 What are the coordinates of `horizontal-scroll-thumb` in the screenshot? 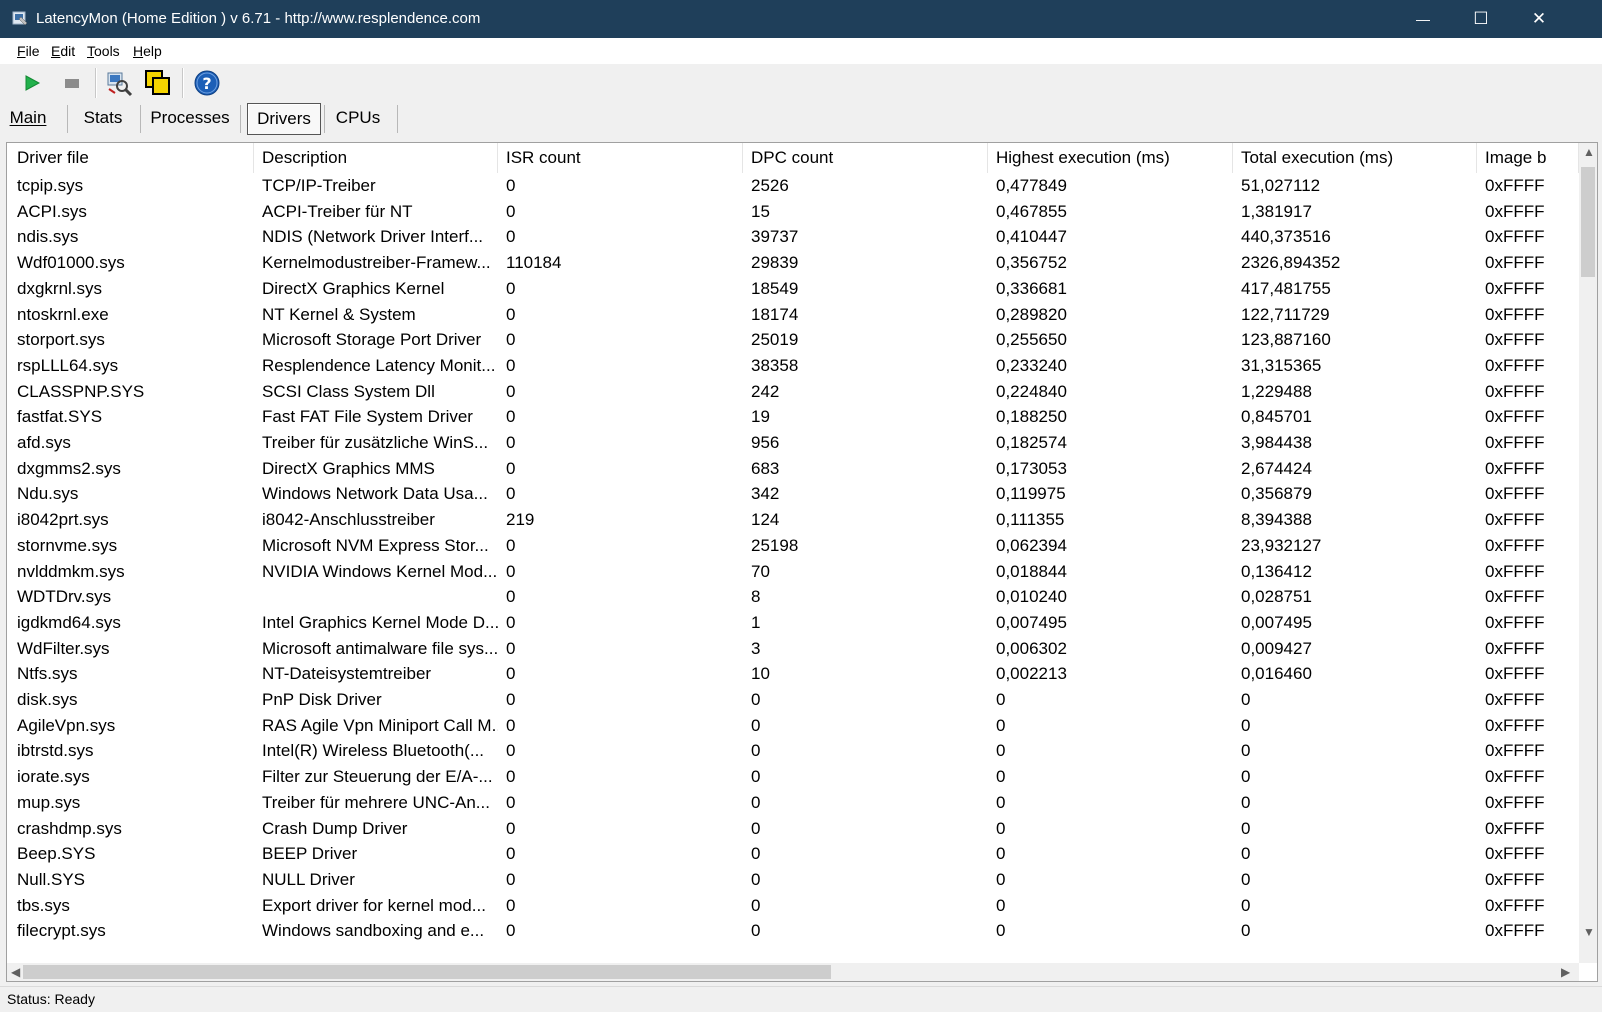 It's located at (427, 972).